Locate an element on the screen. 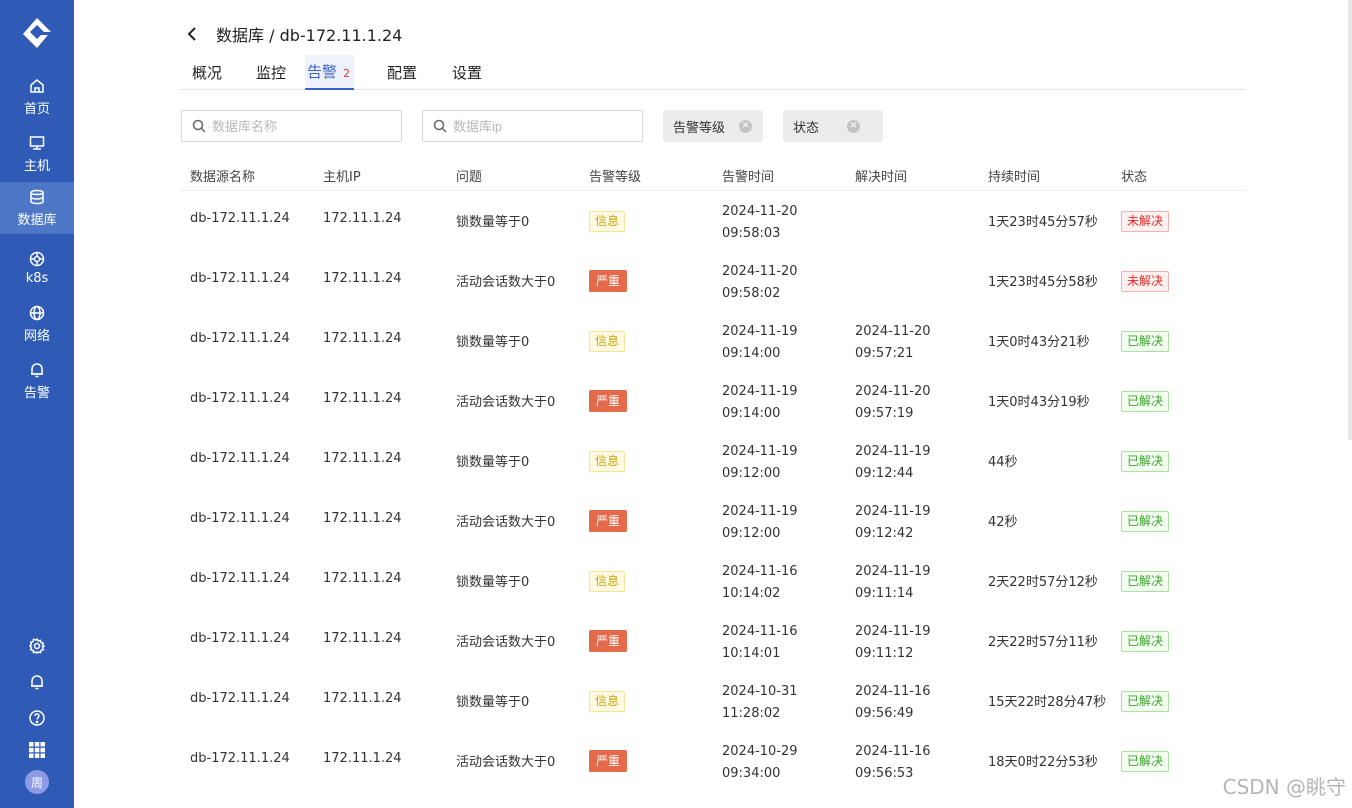 This screenshot has width=1352, height=808. cell-duration: 1天23时45分58秒 is located at coordinates (1043, 282).